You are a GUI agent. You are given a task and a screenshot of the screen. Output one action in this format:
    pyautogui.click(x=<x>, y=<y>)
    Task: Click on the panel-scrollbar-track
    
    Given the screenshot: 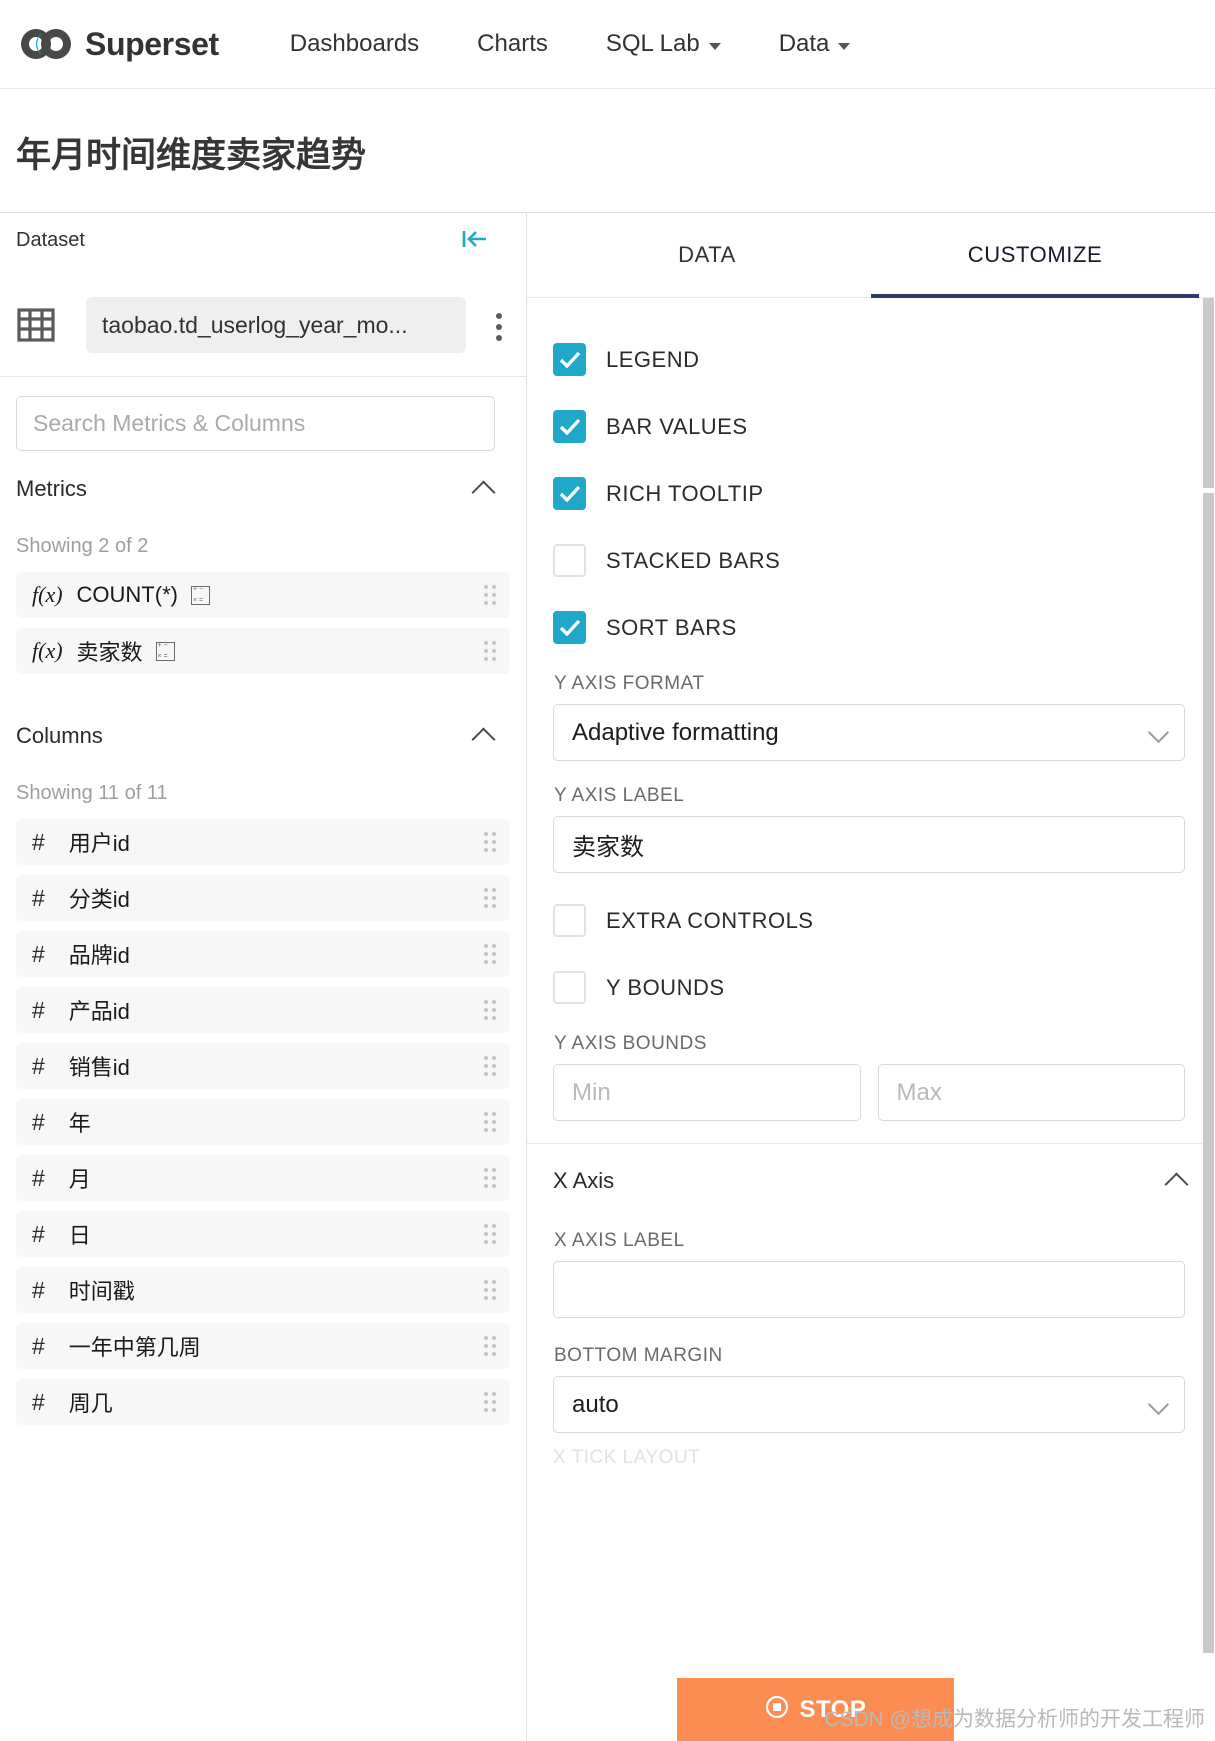 What is the action you would take?
    pyautogui.click(x=1208, y=1019)
    